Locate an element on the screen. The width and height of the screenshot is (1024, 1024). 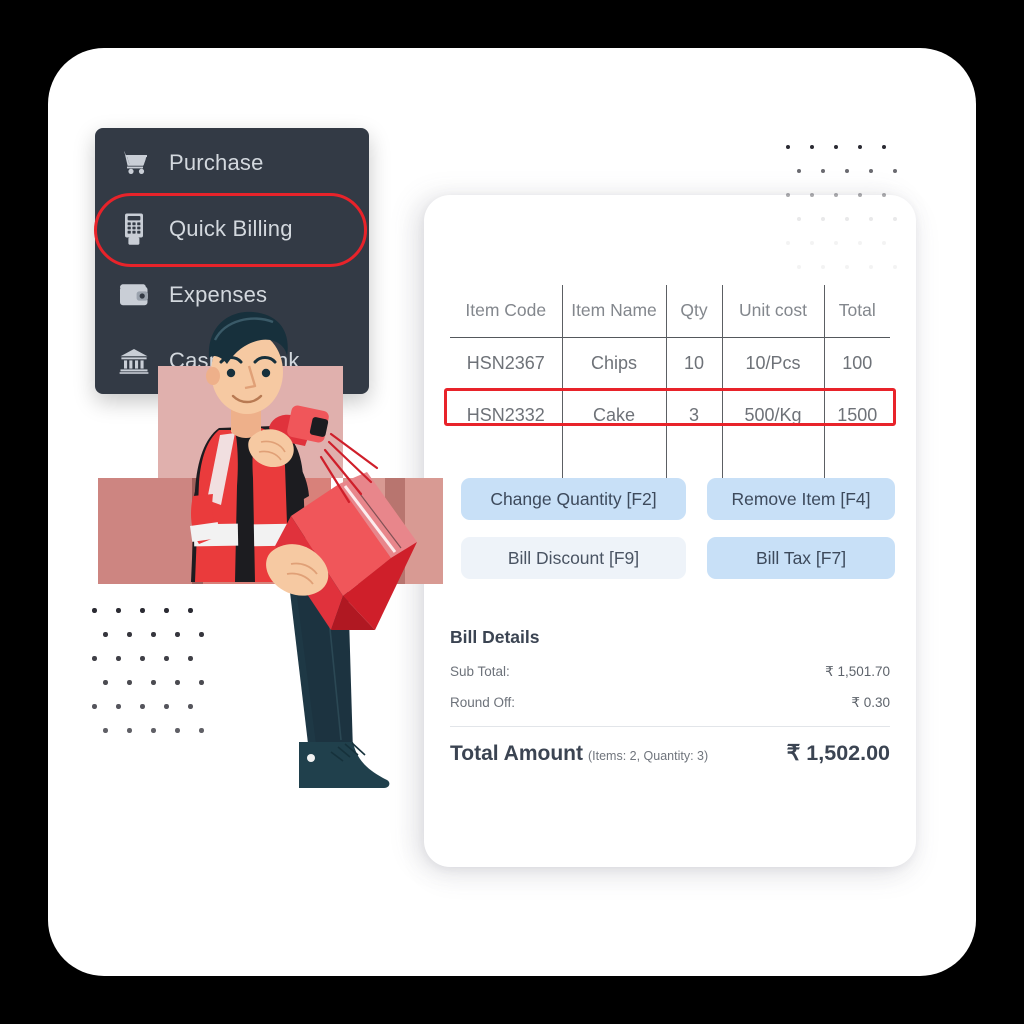
cell-item-name: Chips is located at coordinates (614, 363).